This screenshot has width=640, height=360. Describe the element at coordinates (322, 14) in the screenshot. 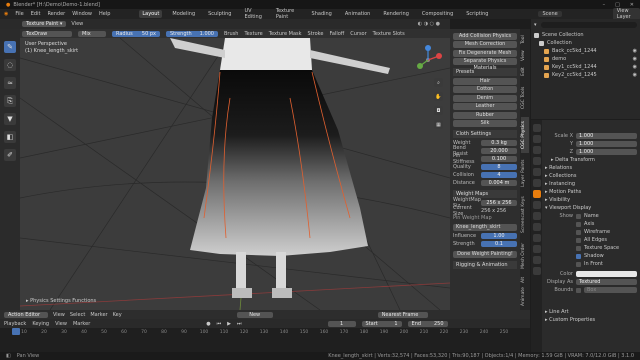

I see `workspace-tab-shading: Shading` at that location.